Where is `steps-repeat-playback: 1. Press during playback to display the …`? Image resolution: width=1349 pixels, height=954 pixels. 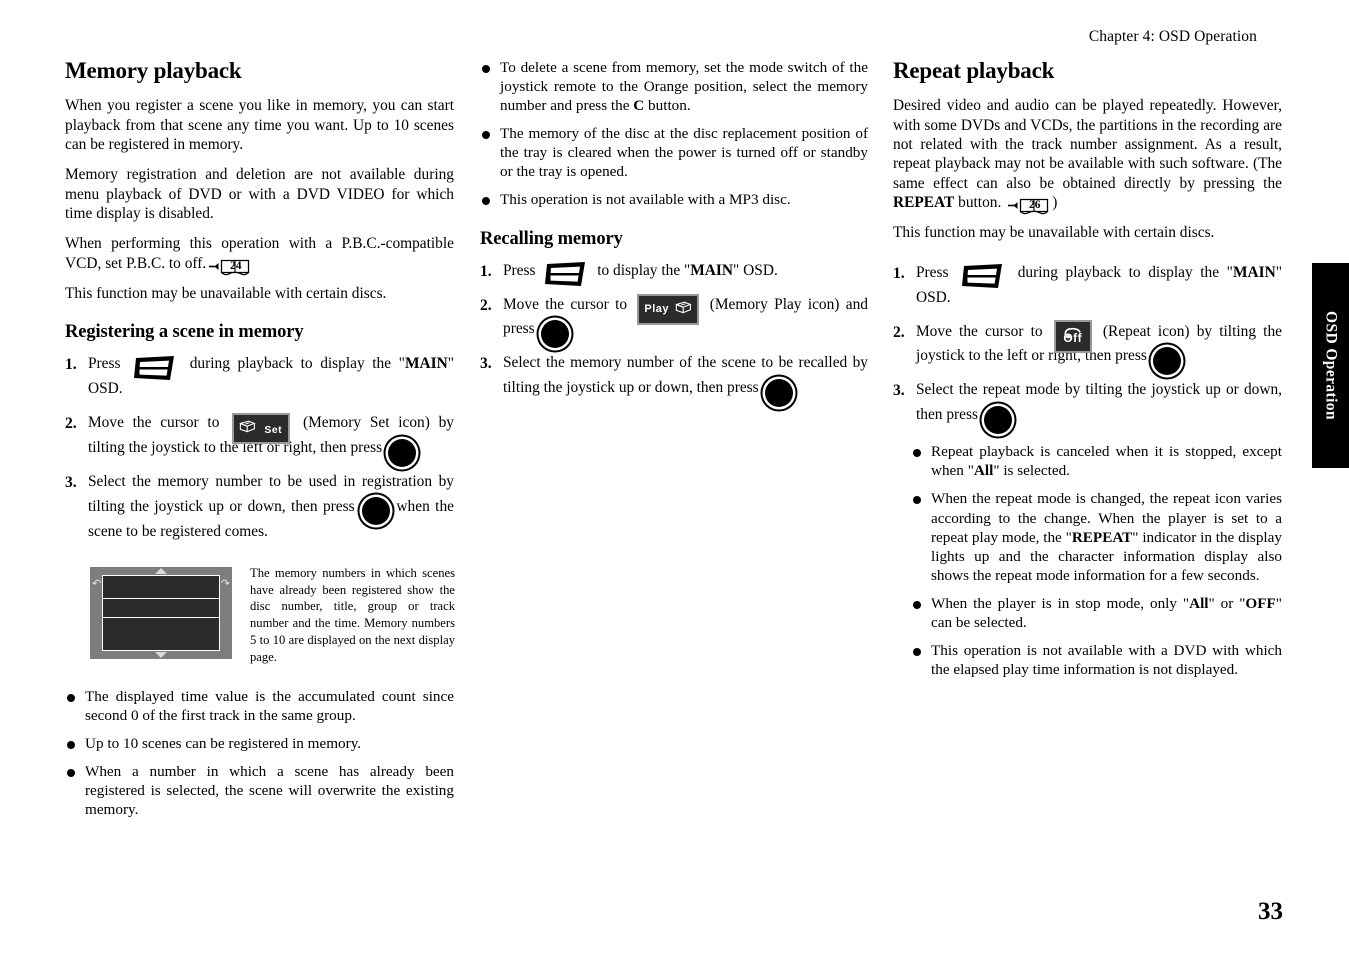
steps-repeat-playback: 1. Press during playback to display the … is located at coordinates (1087, 347).